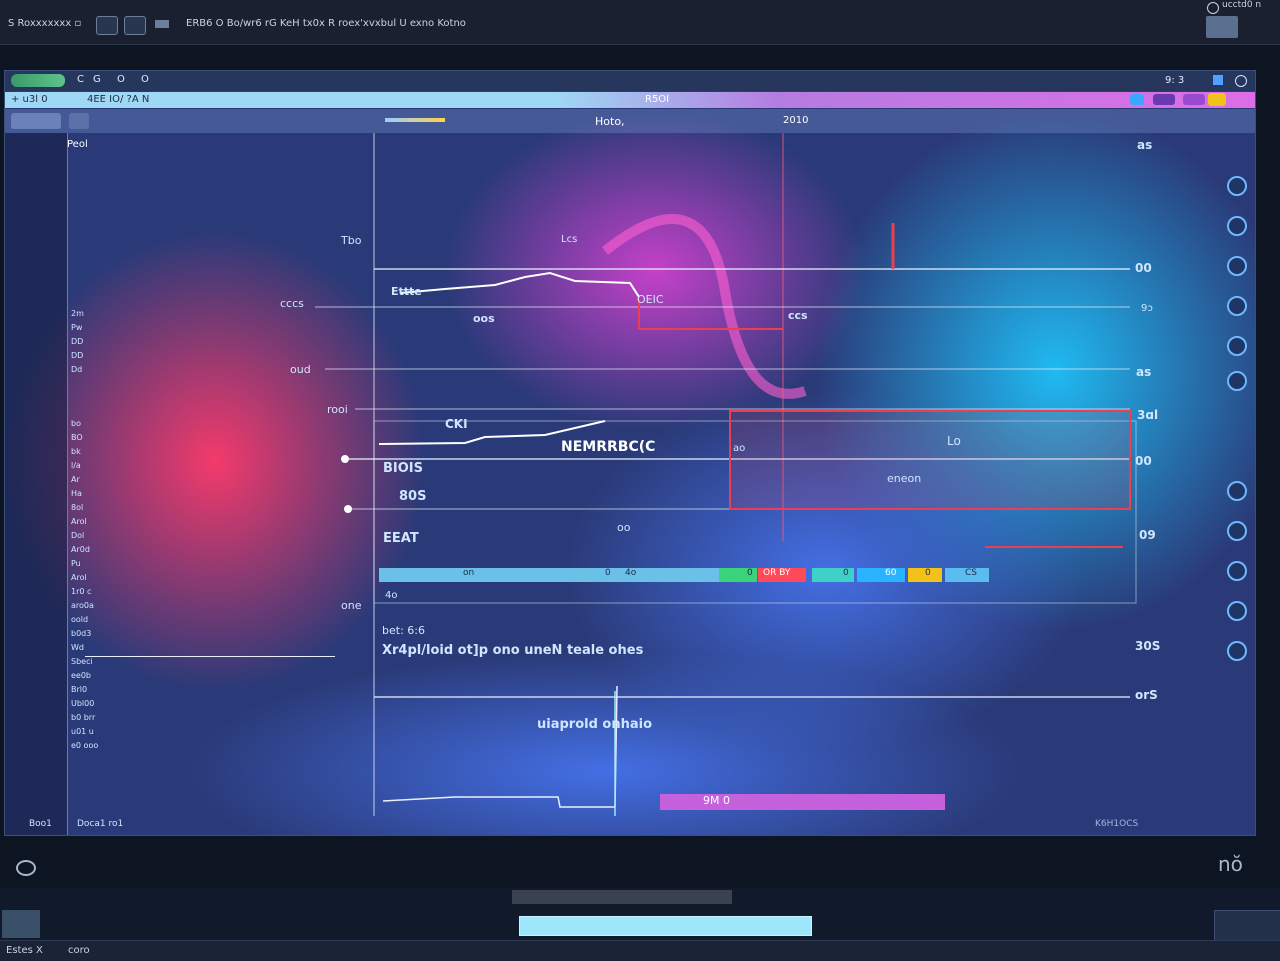 Image resolution: width=1280 pixels, height=961 pixels. Describe the element at coordinates (292, 303) in the screenshot. I see `left-axis-label-2: cccs` at that location.